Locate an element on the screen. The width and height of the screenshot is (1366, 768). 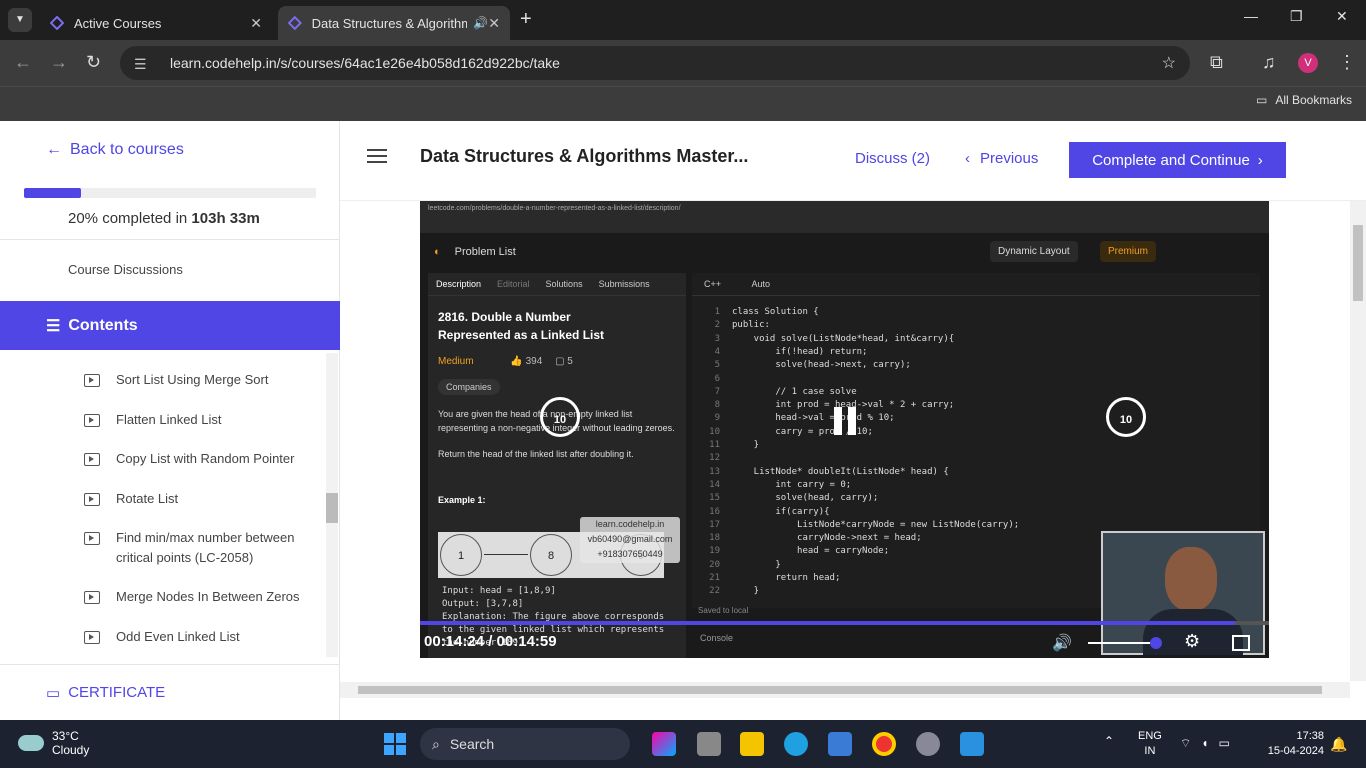
gear-icon: ⚙ is located at coordinates (1192, 641).